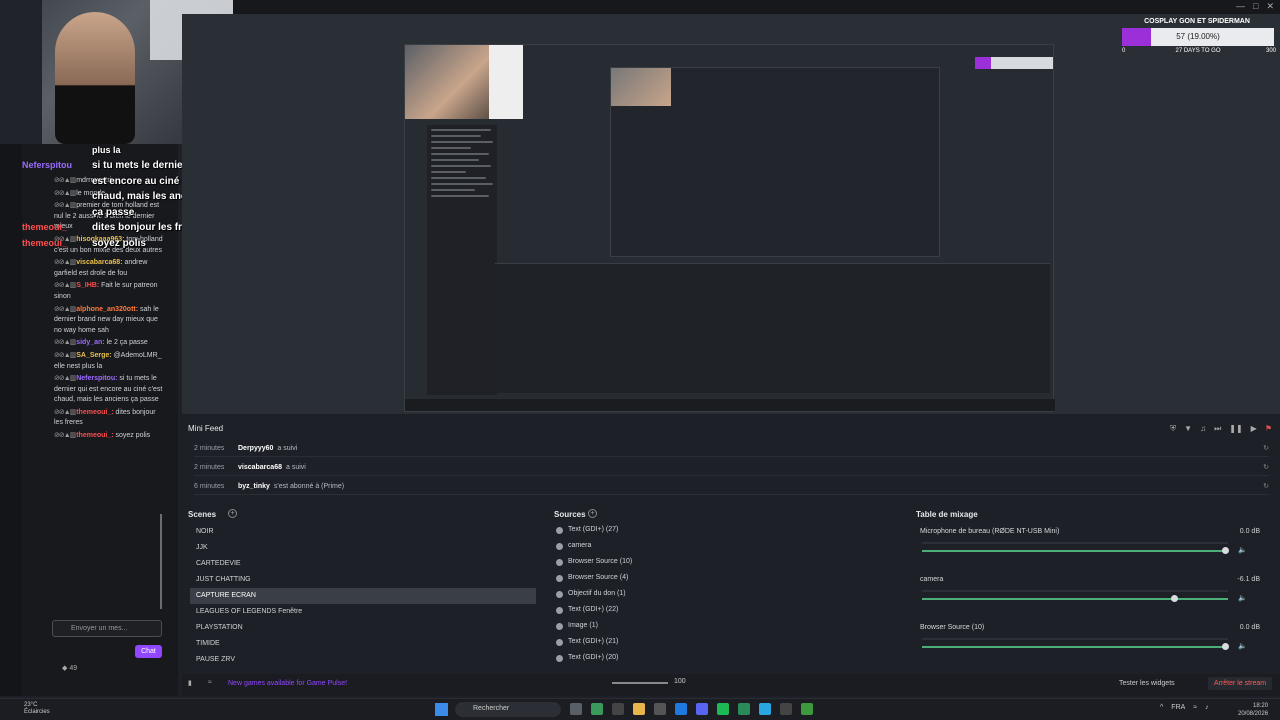 The image size is (1280, 720). What do you see at coordinates (161, 561) in the screenshot?
I see `chat-scrollbar` at bounding box center [161, 561].